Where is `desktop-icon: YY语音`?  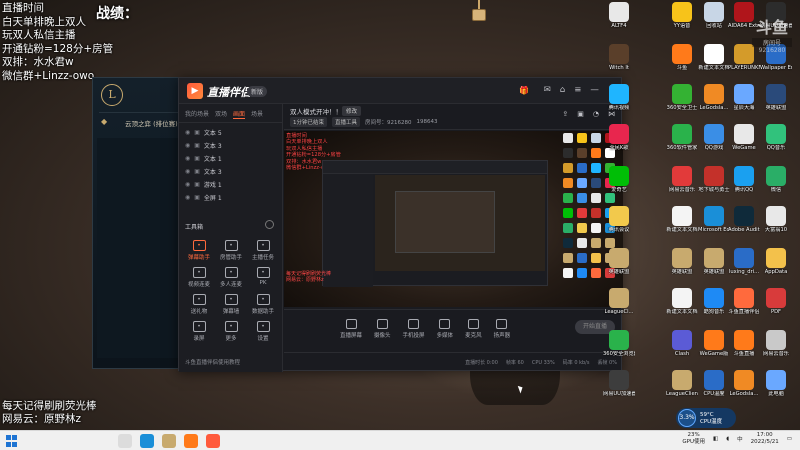
desktop-icon: YY语音 is located at coordinates (682, 15).